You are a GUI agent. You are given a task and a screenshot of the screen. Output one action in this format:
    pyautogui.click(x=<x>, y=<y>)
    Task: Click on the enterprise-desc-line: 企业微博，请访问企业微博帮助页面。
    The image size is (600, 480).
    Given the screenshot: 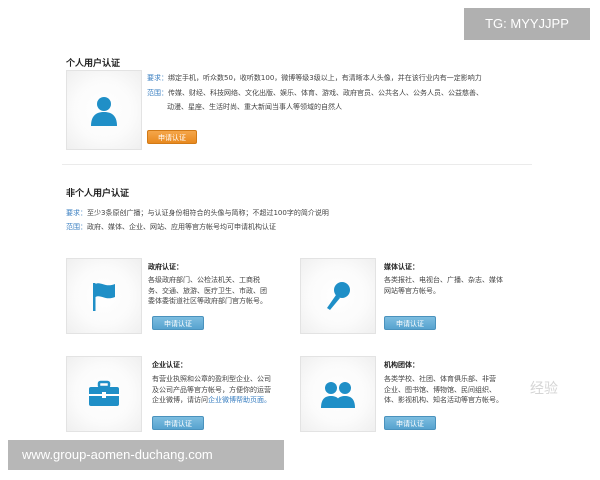 What is the action you would take?
    pyautogui.click(x=211, y=400)
    